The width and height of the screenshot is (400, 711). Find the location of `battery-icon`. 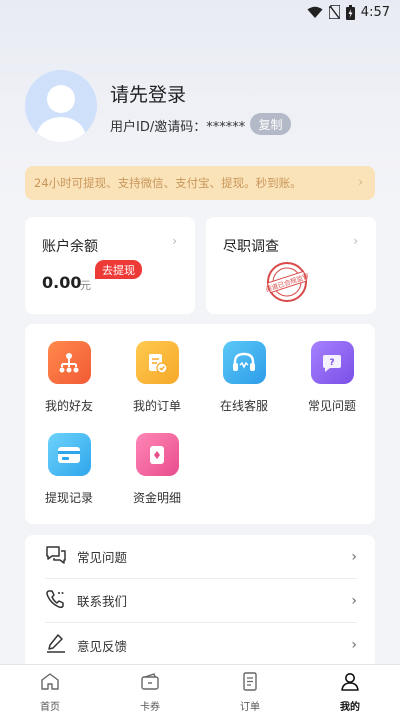

battery-icon is located at coordinates (350, 12).